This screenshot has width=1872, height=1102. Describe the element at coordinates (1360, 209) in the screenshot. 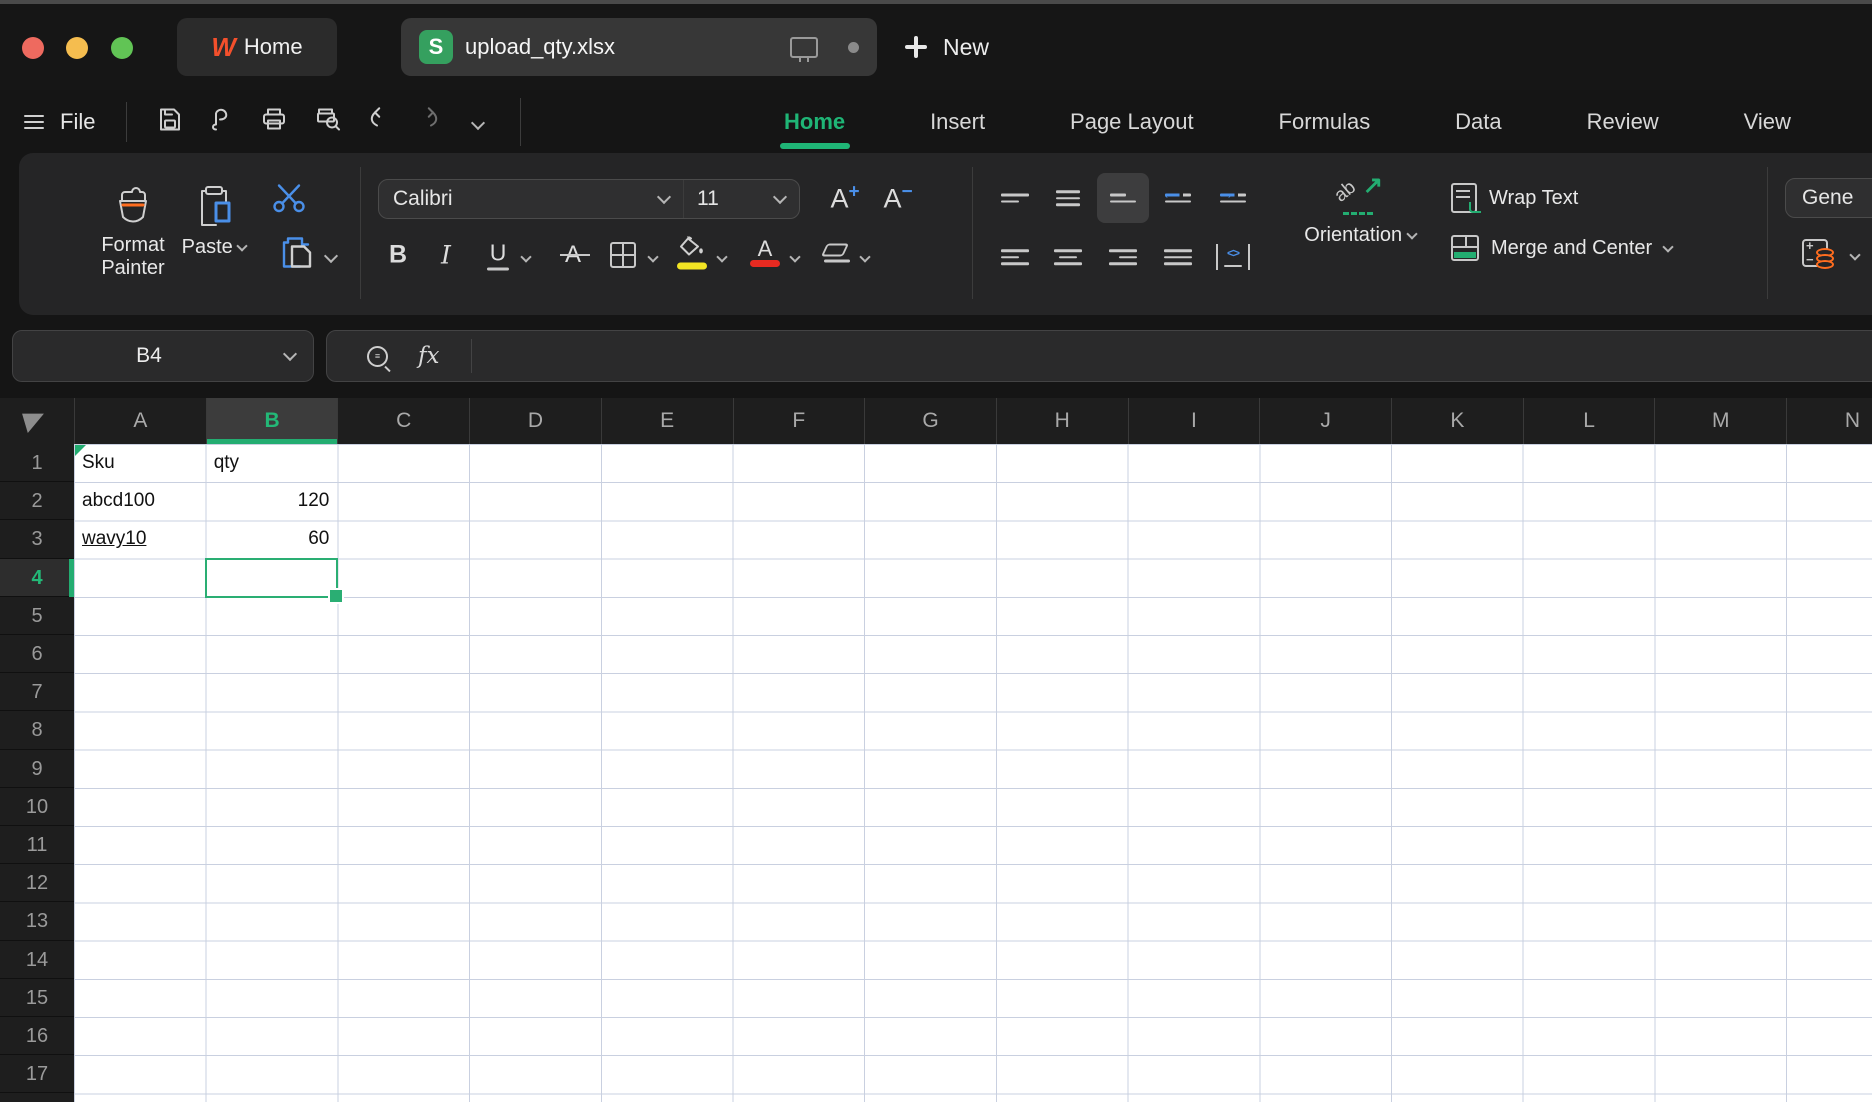

I see `orientation-button: ab ↗ Orientation` at that location.